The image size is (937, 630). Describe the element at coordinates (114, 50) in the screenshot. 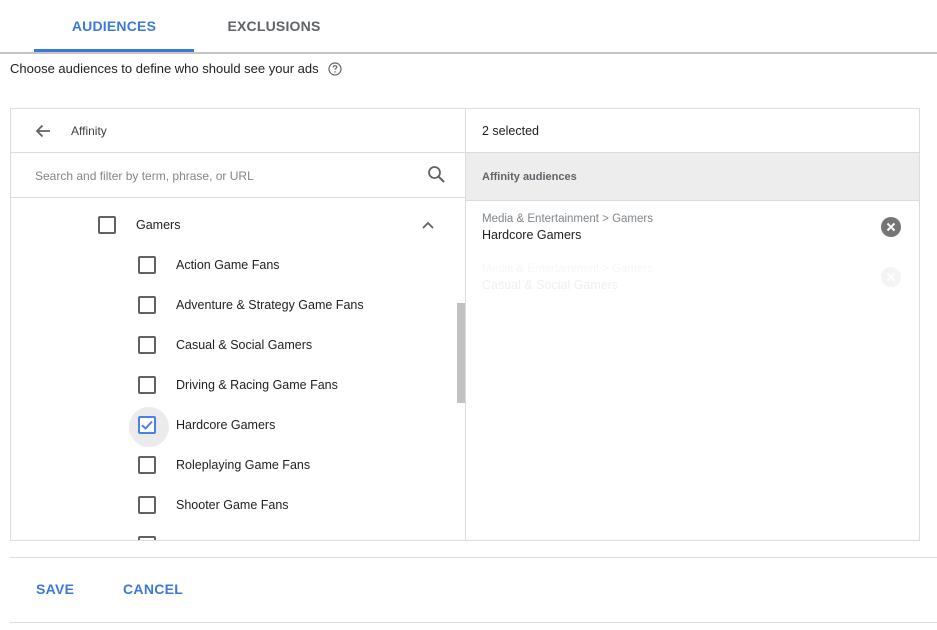

I see `active-tab-indicator` at that location.